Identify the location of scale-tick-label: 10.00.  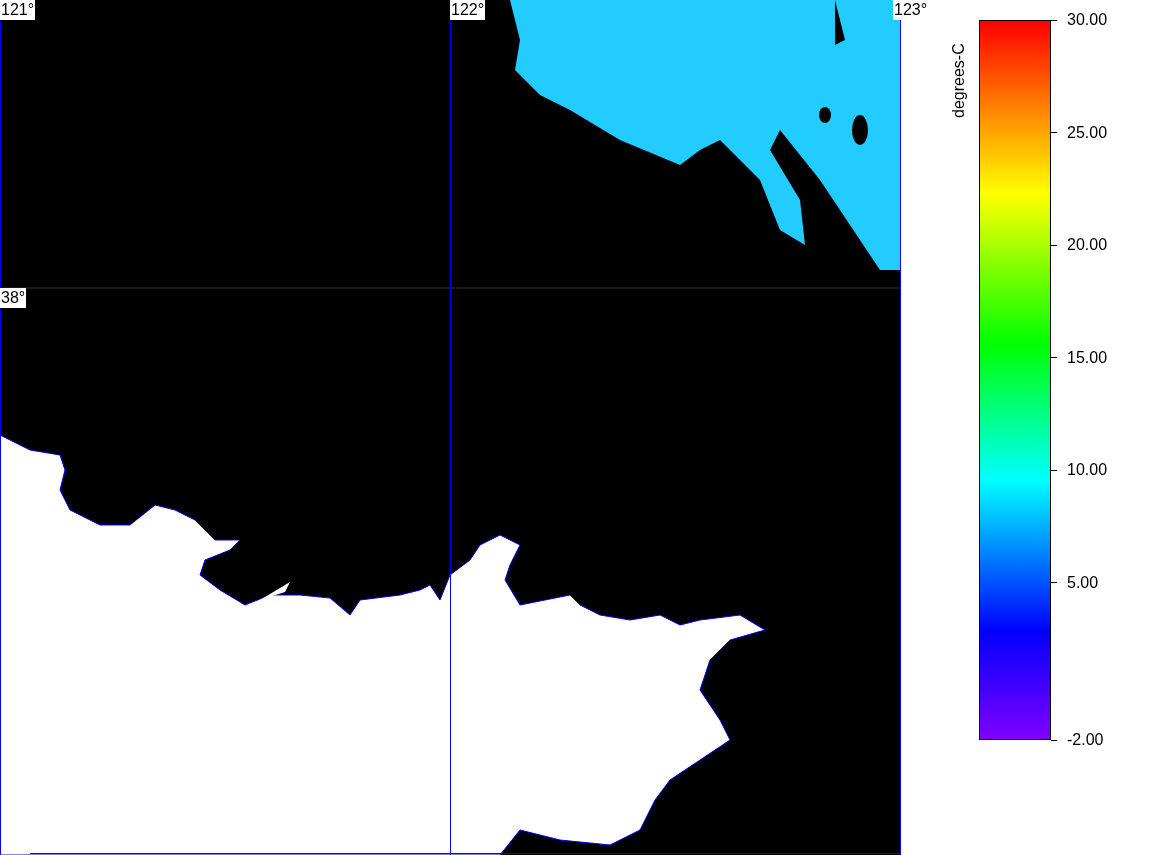
(1087, 470).